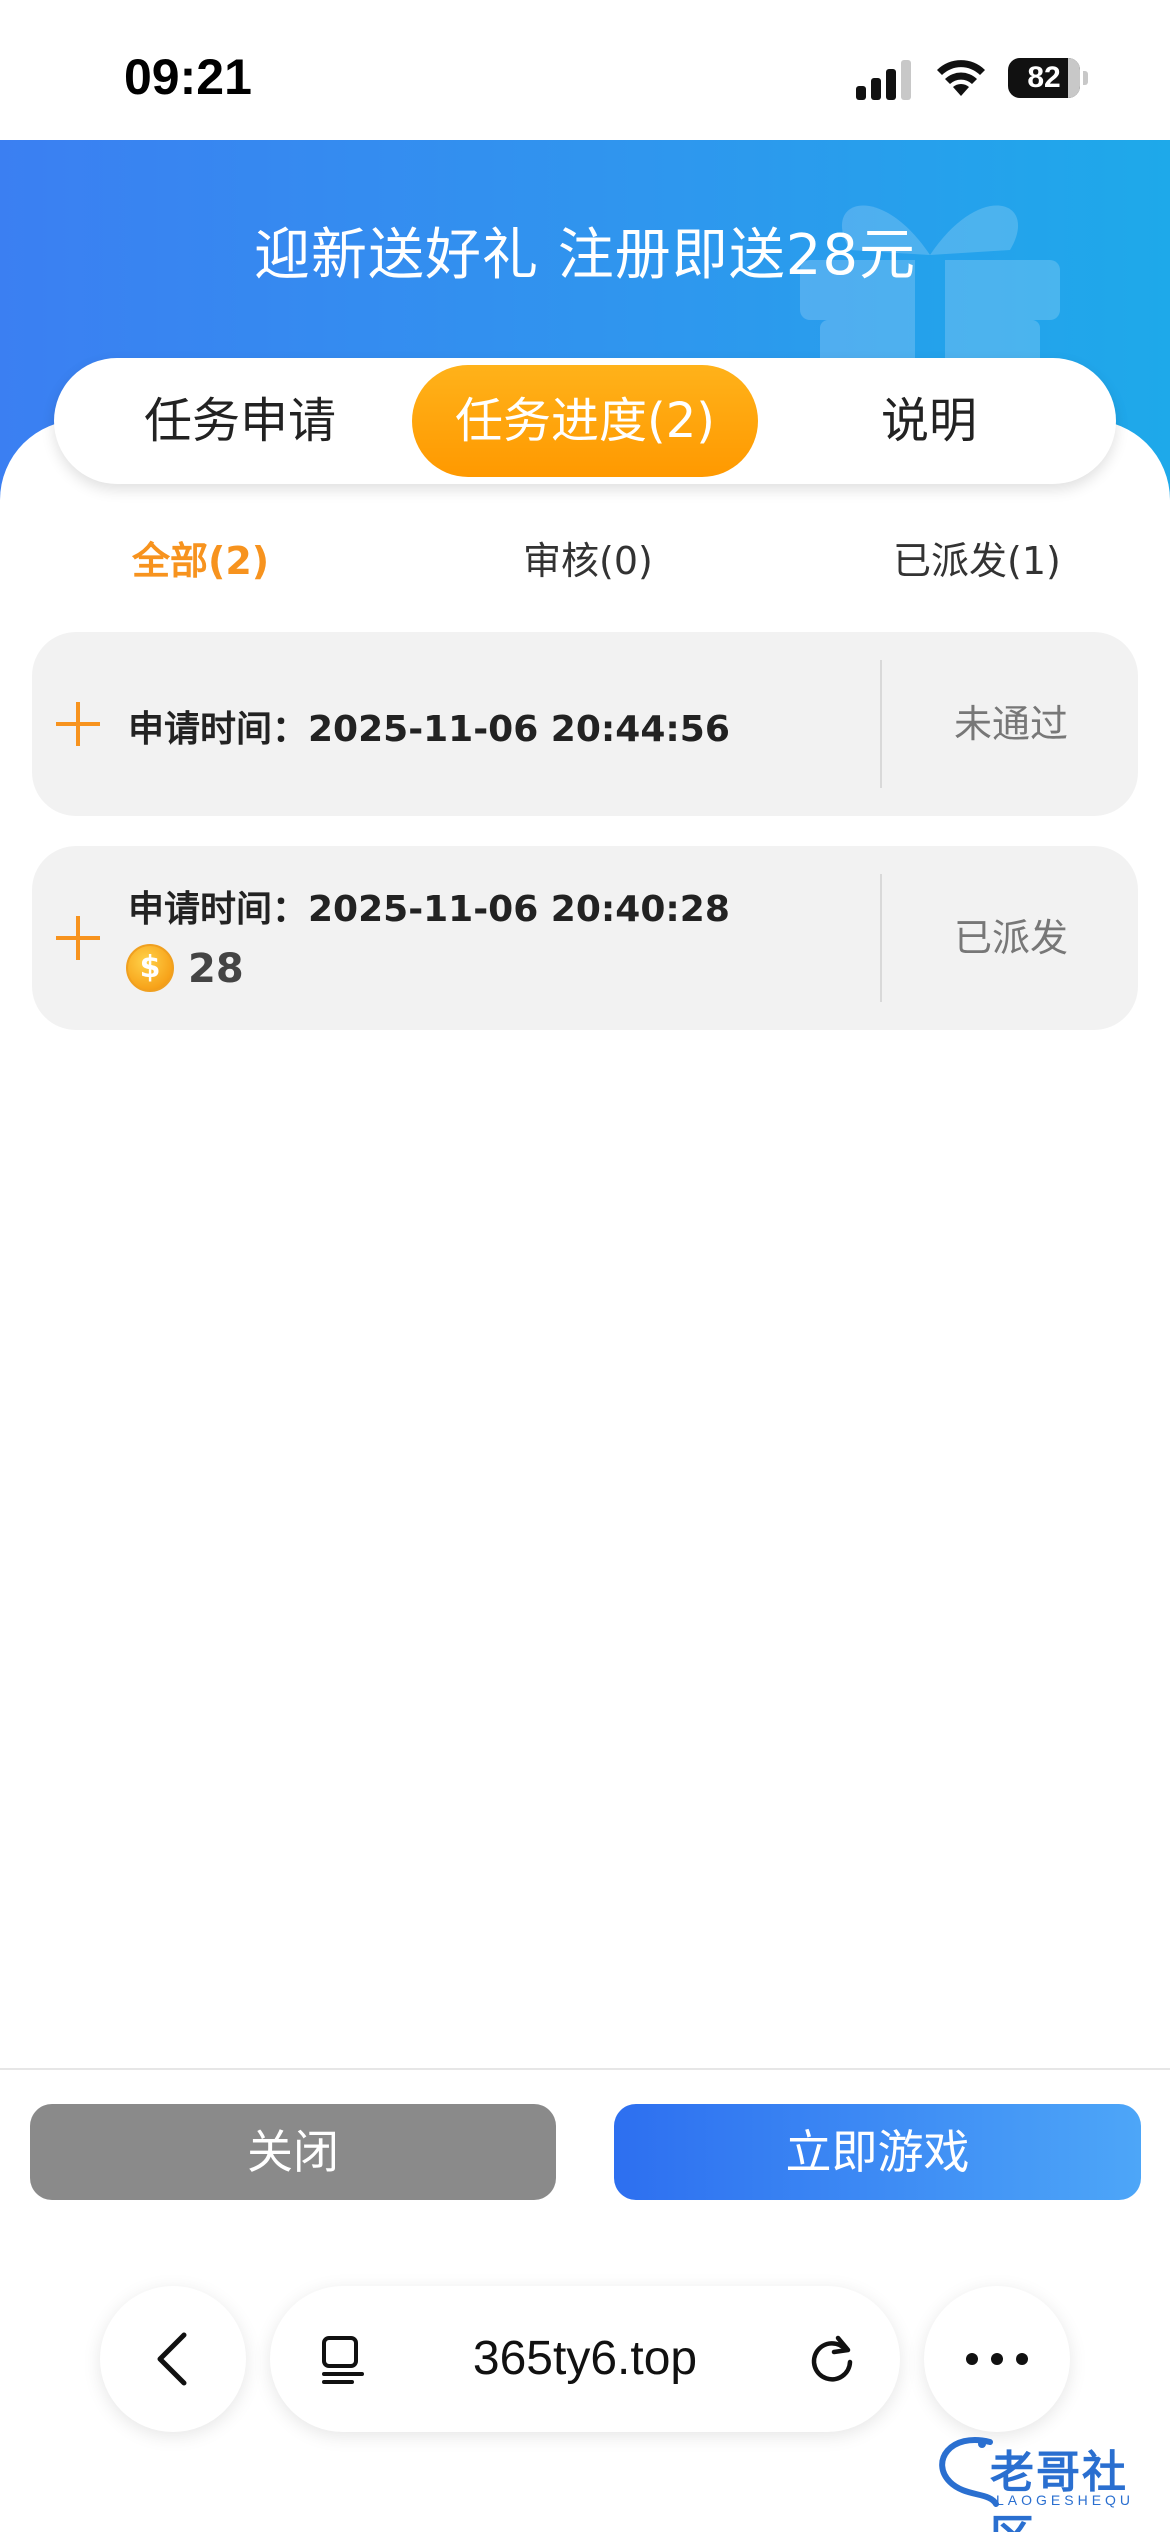  Describe the element at coordinates (1044, 77) in the screenshot. I see `battery-level: 82` at that location.